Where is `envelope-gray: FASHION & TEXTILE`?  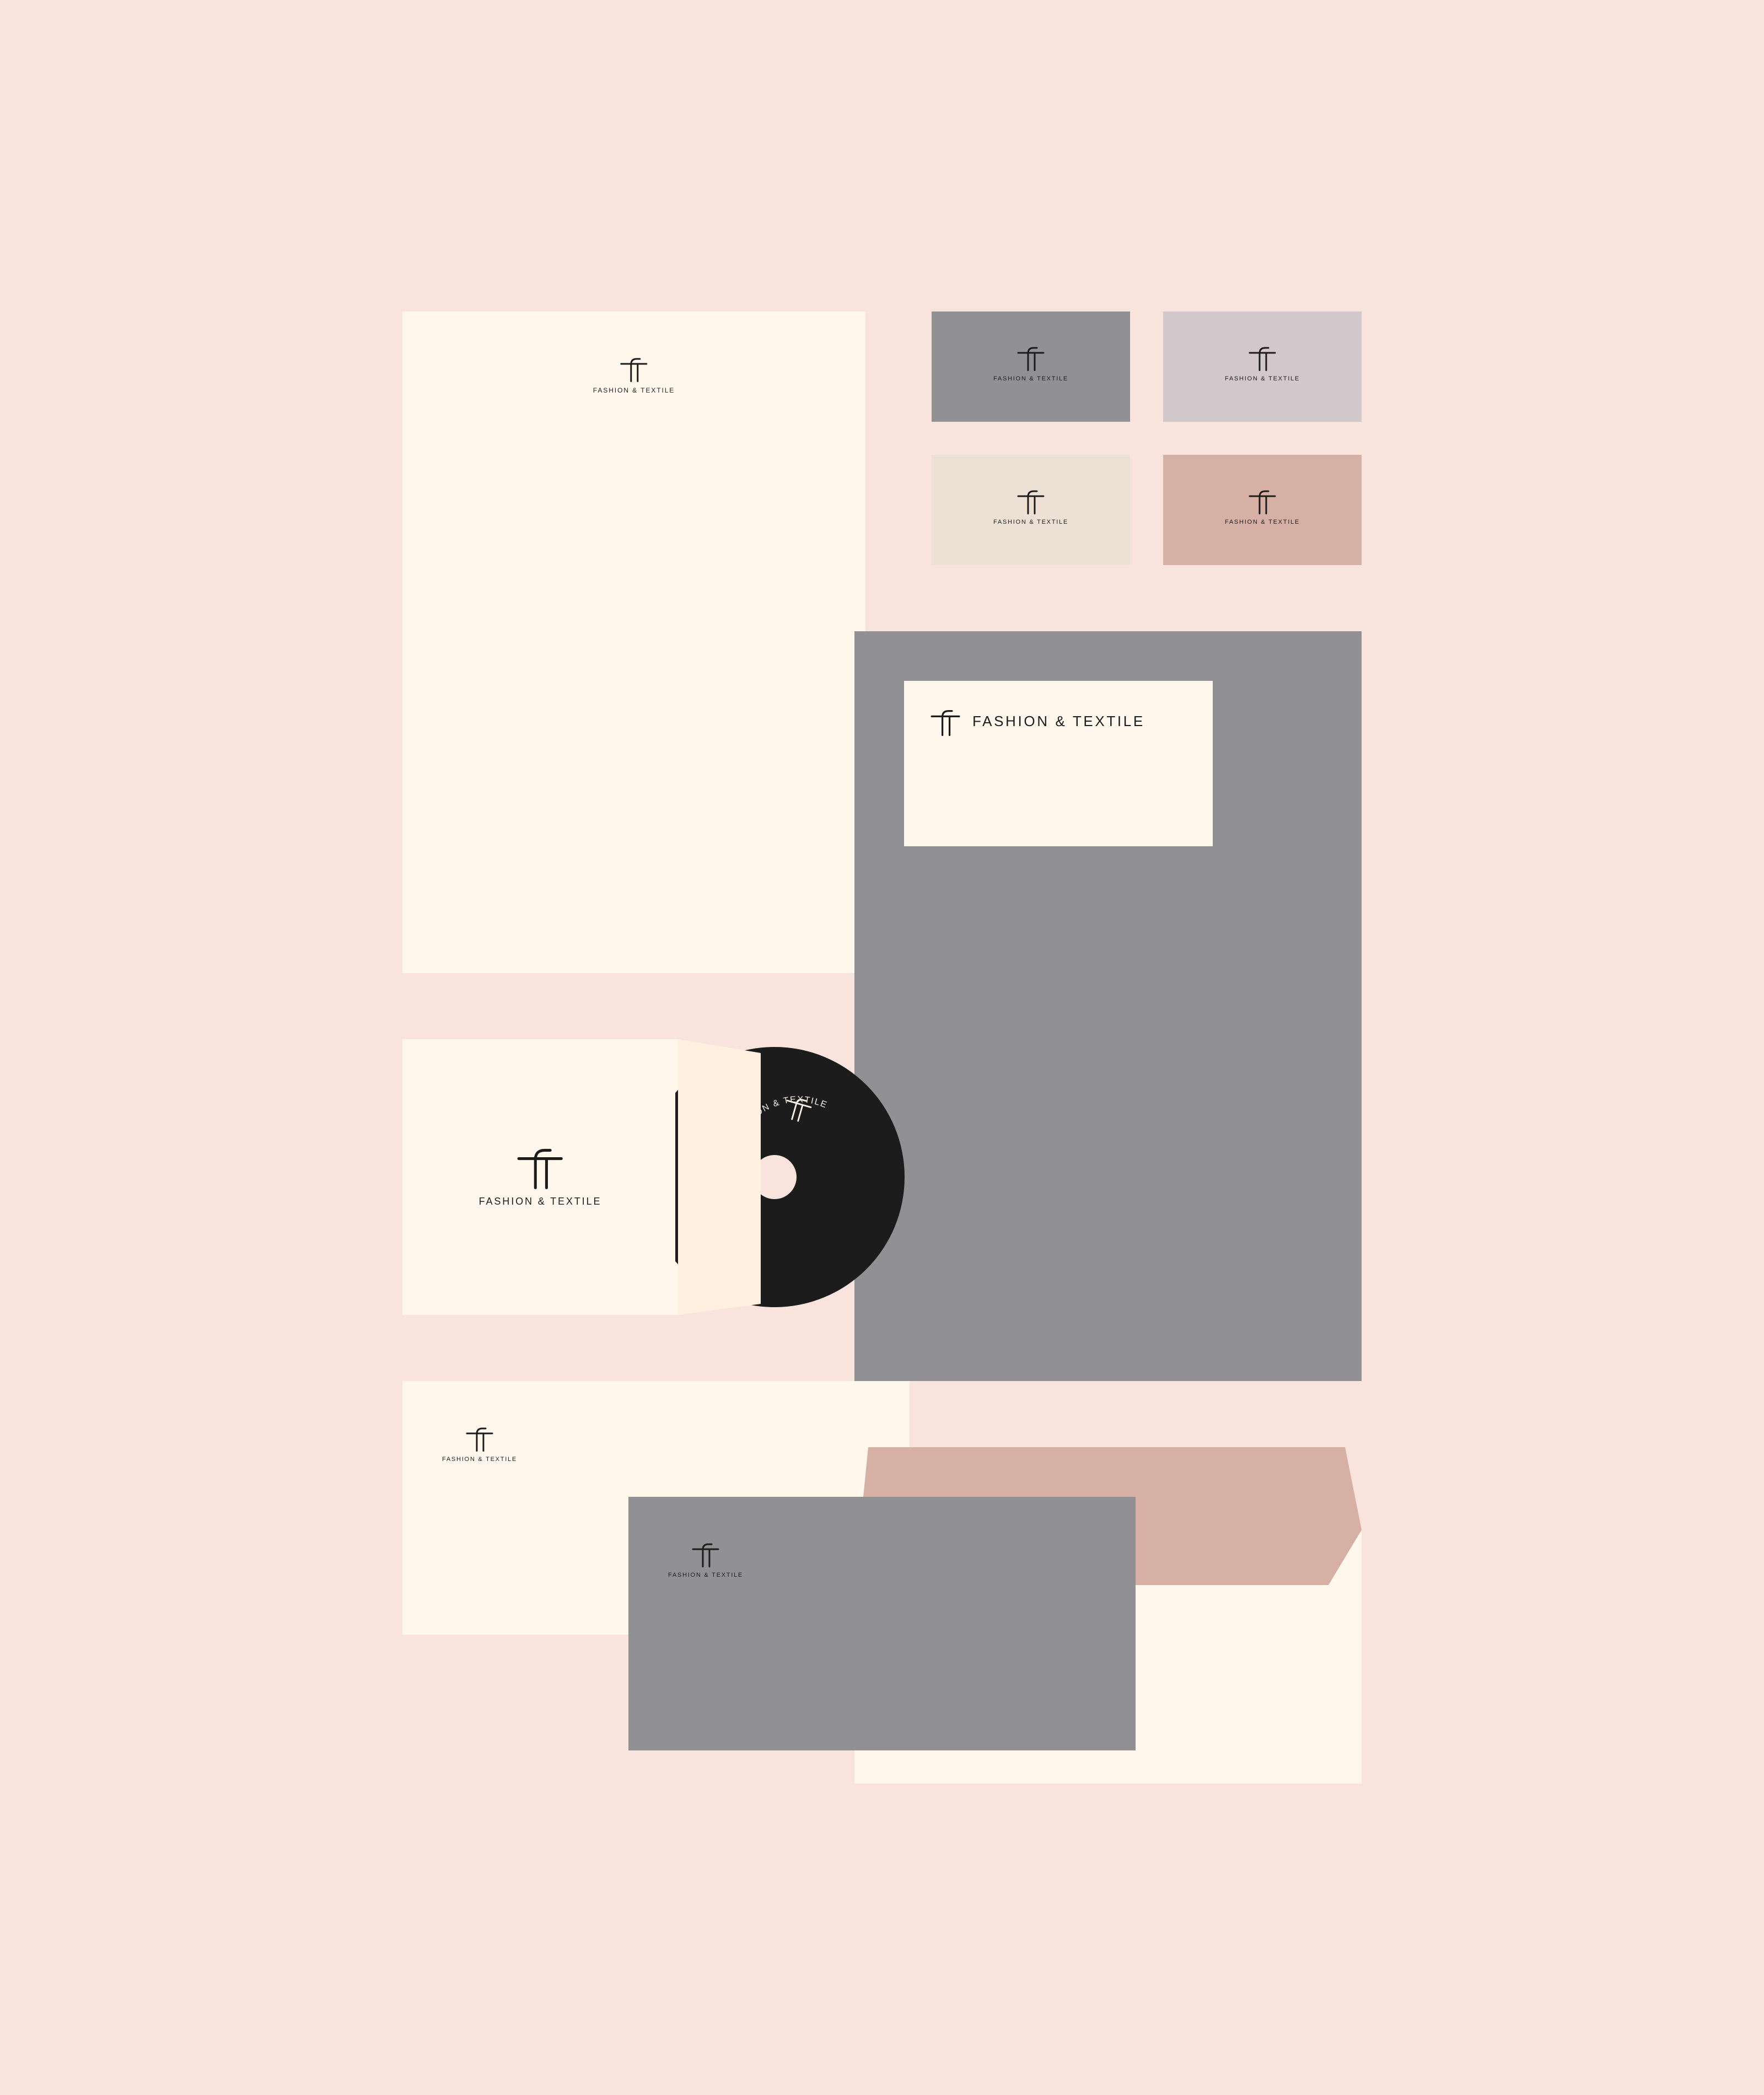
envelope-gray: FASHION & TEXTILE is located at coordinates (882, 1623).